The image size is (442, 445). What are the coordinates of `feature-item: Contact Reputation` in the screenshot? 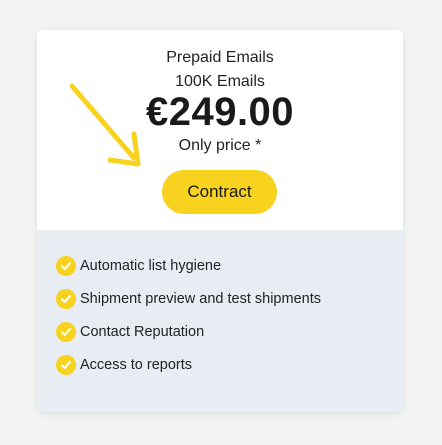 It's located at (188, 331).